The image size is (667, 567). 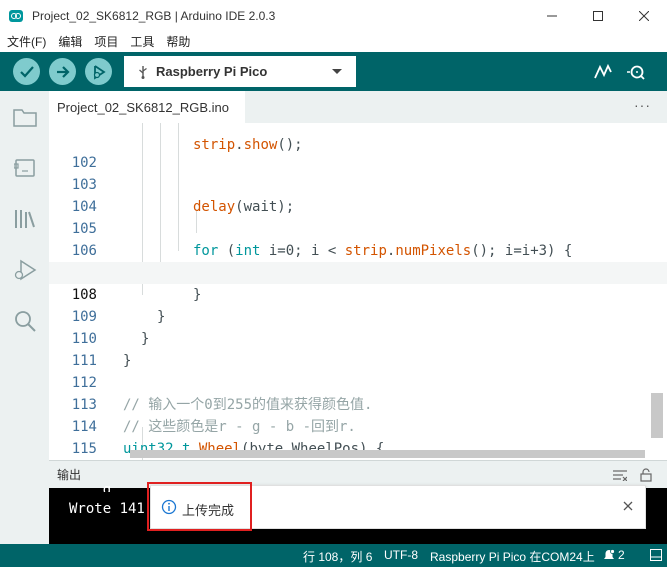 I want to click on left-sidebar, so click(x=24, y=317).